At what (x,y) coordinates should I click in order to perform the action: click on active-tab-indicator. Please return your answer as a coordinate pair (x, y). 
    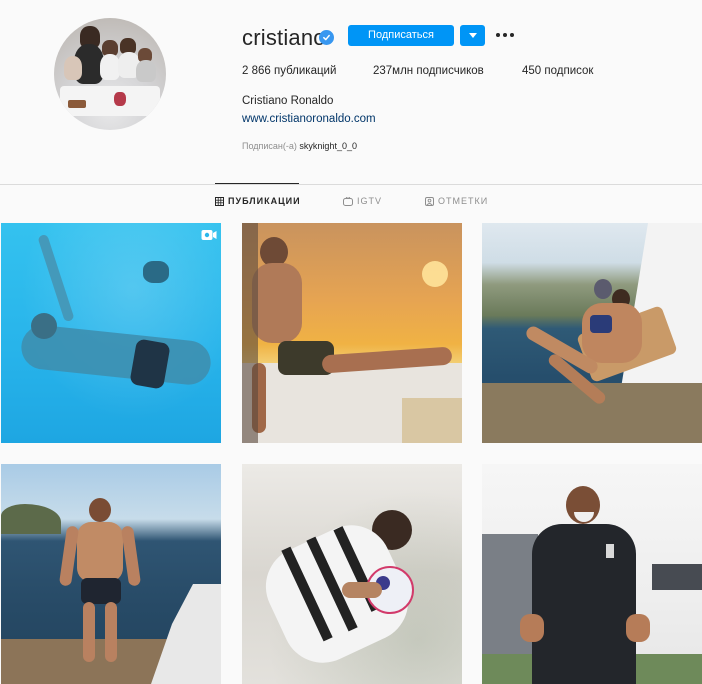
    Looking at the image, I should click on (257, 183).